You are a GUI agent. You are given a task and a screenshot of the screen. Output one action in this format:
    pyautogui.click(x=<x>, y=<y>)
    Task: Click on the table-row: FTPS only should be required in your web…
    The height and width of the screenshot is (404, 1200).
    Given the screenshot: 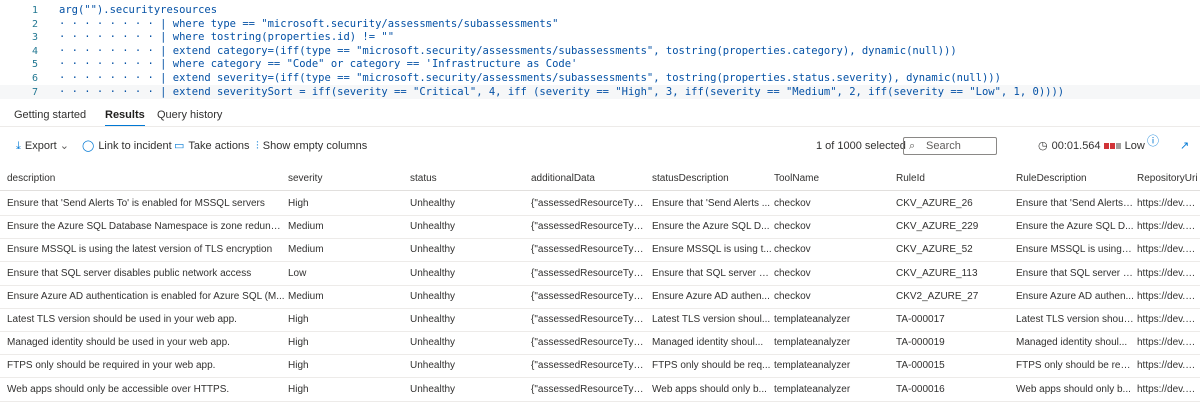 What is the action you would take?
    pyautogui.click(x=600, y=367)
    